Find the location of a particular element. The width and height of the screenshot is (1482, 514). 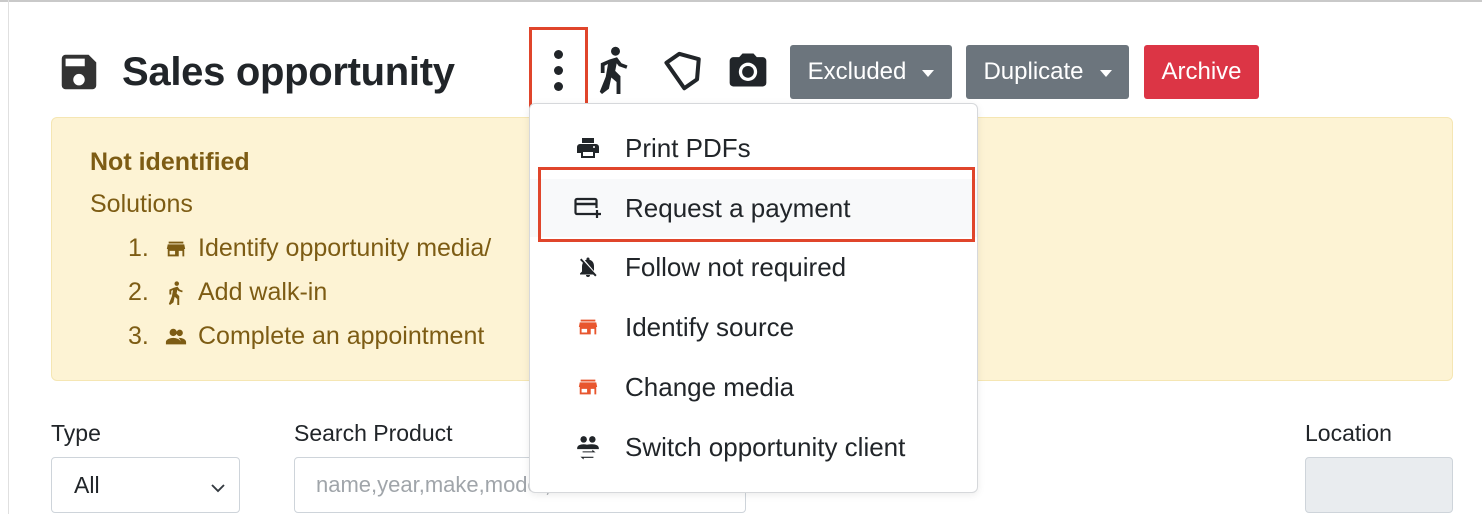

solution-item: 1. Identify opportunity media/ is located at coordinates (309, 248).